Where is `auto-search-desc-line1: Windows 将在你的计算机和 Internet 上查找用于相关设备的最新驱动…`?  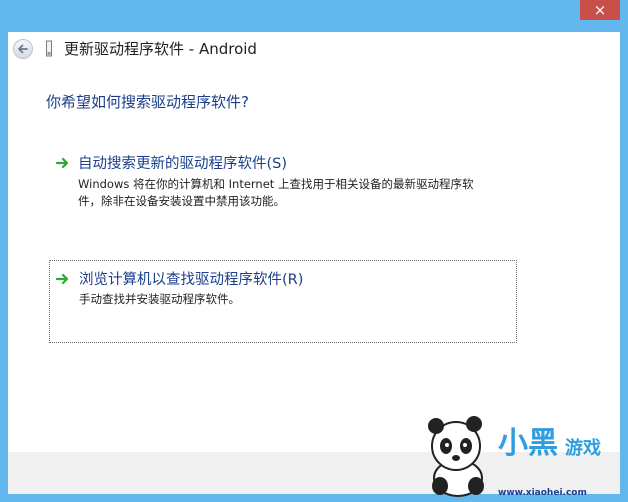
auto-search-desc-line1: Windows 将在你的计算机和 Internet 上查找用于相关设备的最新驱动… is located at coordinates (276, 184).